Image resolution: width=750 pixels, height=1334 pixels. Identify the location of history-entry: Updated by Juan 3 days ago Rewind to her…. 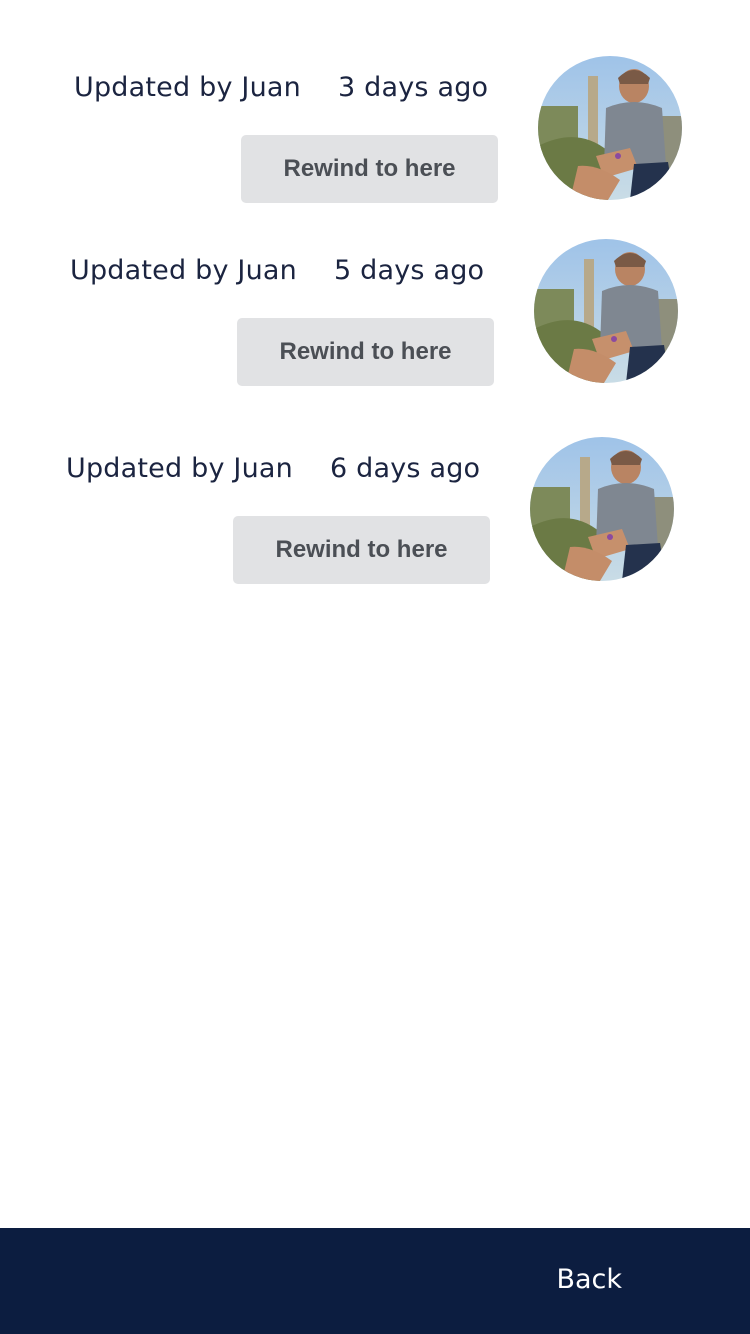
(350, 130).